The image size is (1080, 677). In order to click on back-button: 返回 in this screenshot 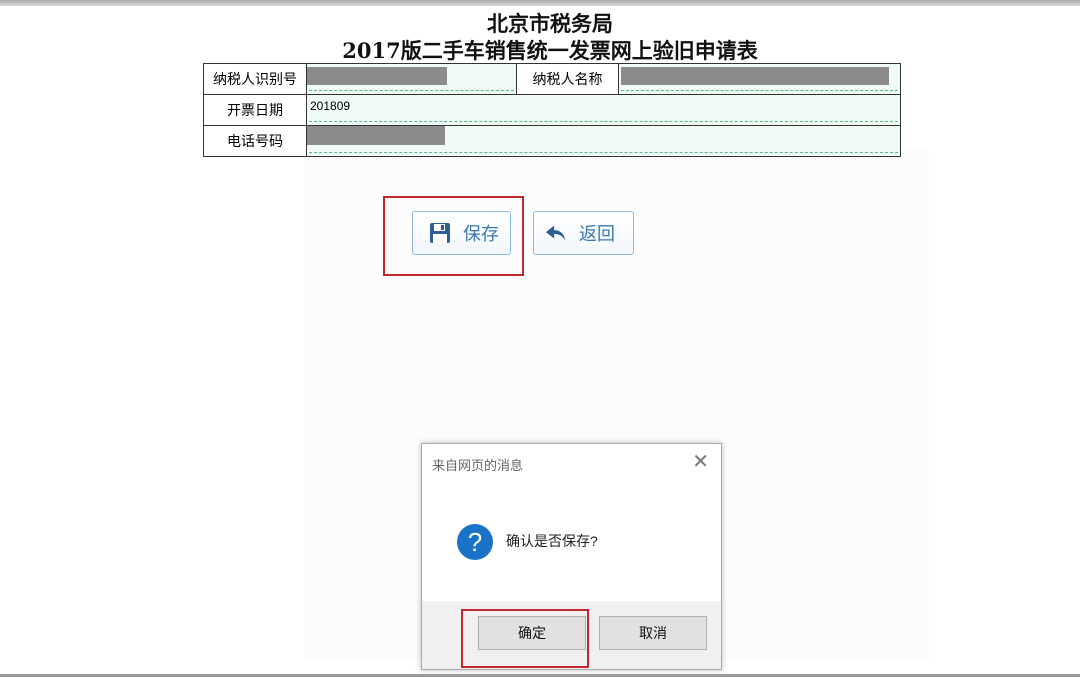, I will do `click(583, 233)`.